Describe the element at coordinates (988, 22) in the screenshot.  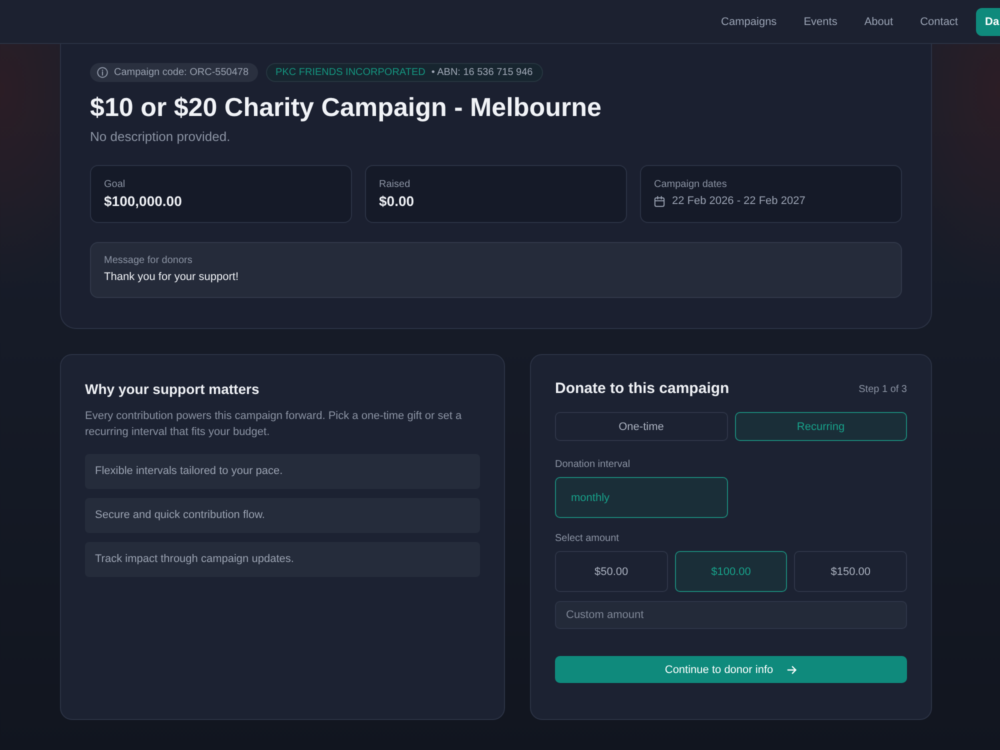
I see `nav-cta-button: Da` at that location.